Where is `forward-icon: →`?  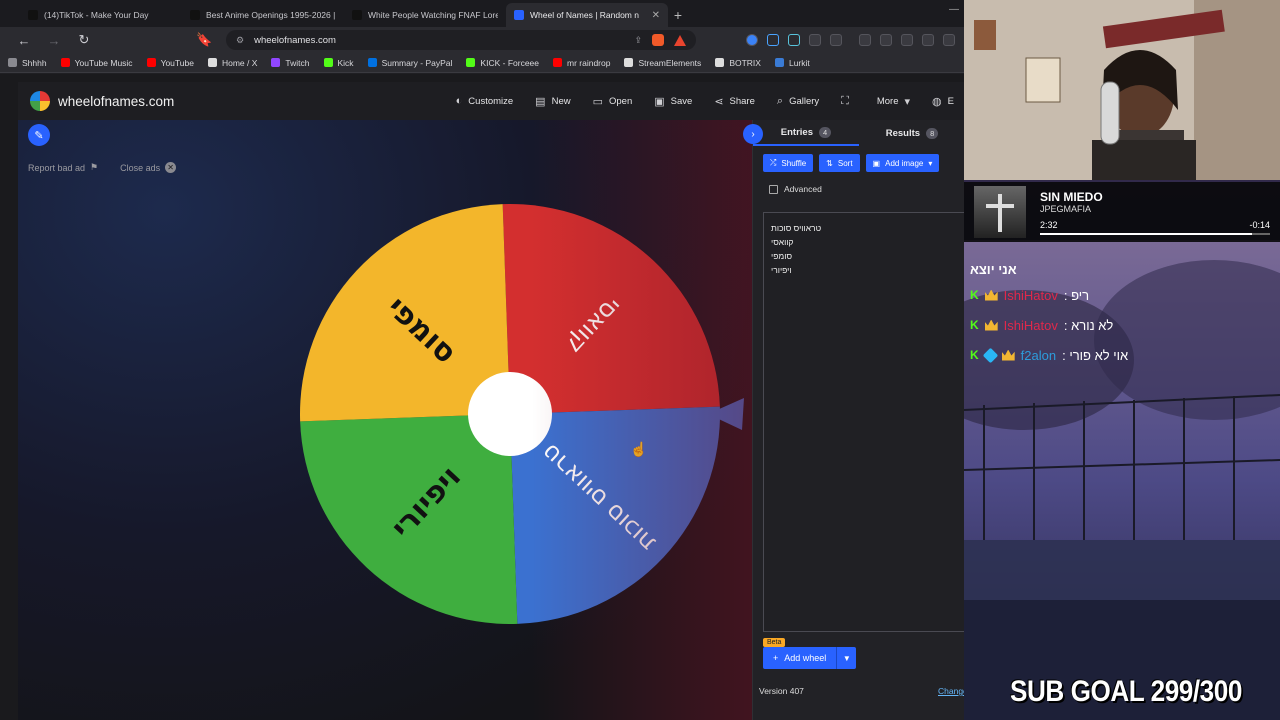
forward-icon: → is located at coordinates (54, 40).